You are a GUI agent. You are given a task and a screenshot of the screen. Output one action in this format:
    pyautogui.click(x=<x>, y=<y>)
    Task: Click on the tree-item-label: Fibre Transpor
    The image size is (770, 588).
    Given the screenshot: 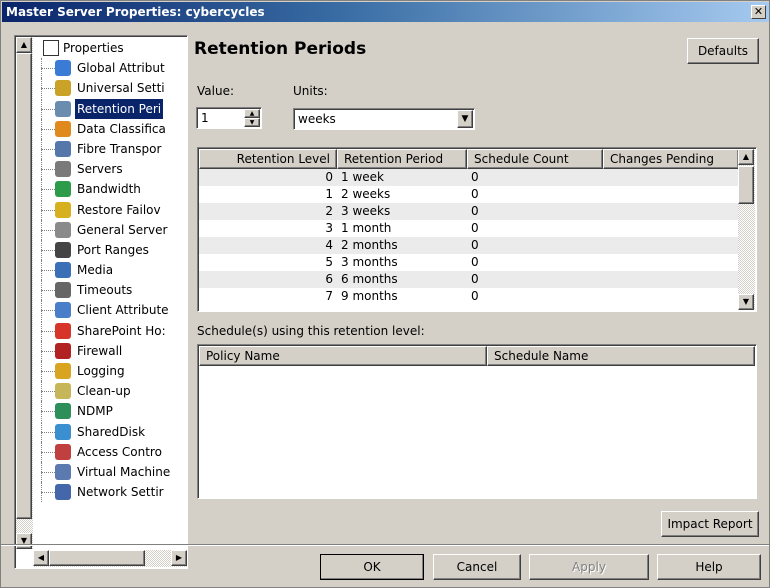 What is the action you would take?
    pyautogui.click(x=119, y=148)
    